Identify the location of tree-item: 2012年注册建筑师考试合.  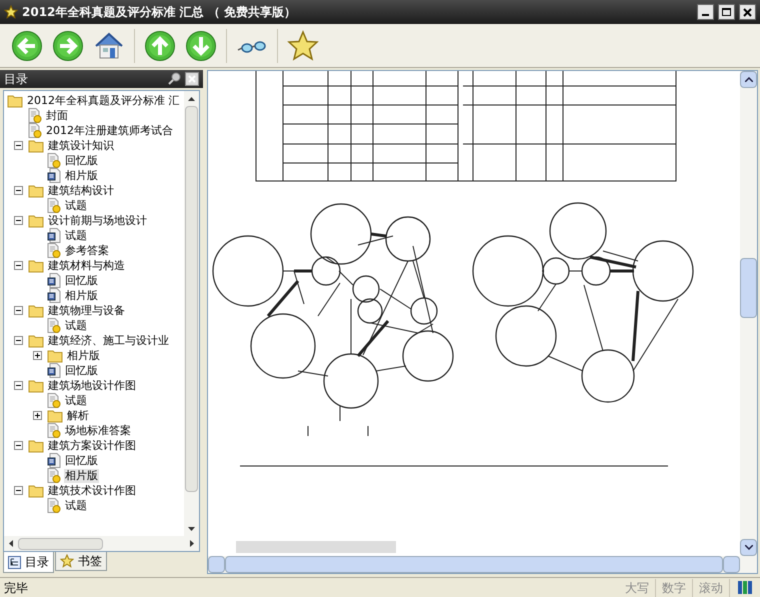
(109, 131).